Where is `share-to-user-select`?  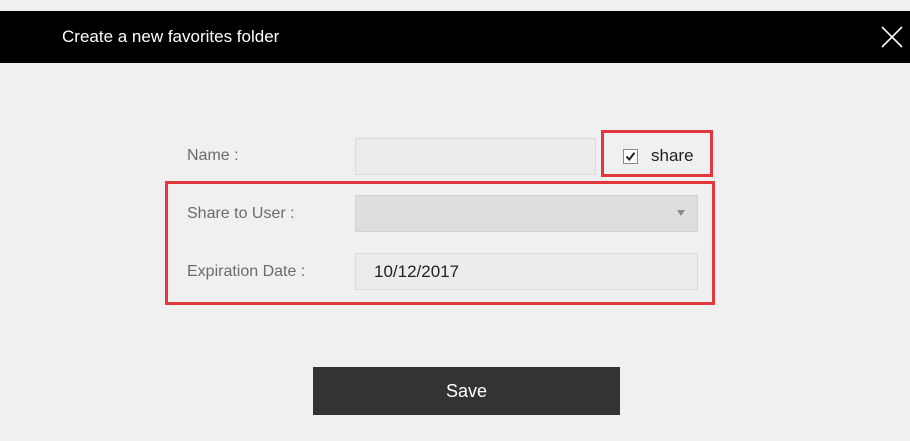
share-to-user-select is located at coordinates (526, 213).